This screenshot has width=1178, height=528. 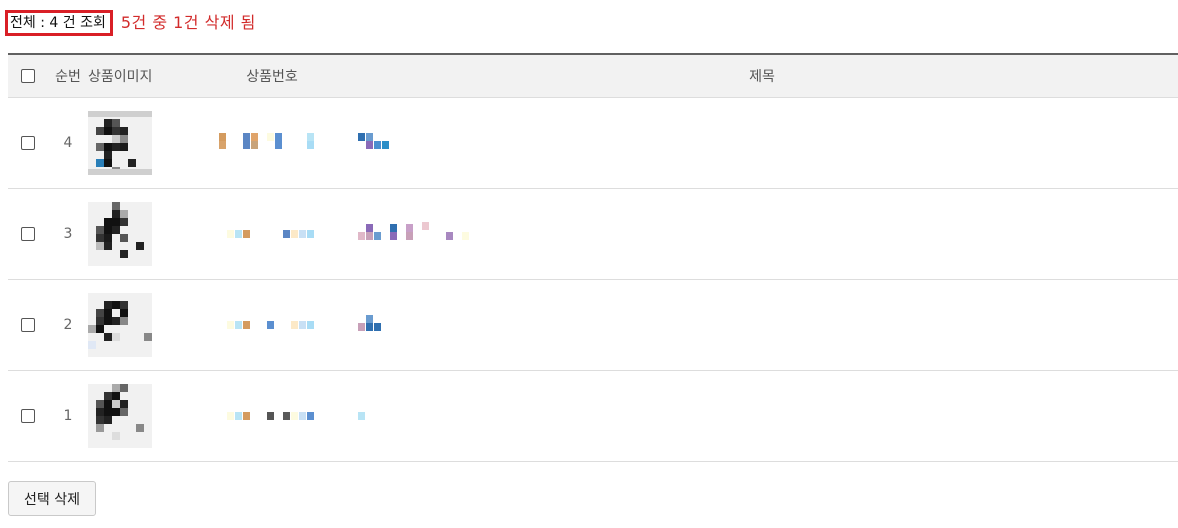 What do you see at coordinates (59, 23) in the screenshot?
I see `total-count-label: 전체 : 4 건 조회` at bounding box center [59, 23].